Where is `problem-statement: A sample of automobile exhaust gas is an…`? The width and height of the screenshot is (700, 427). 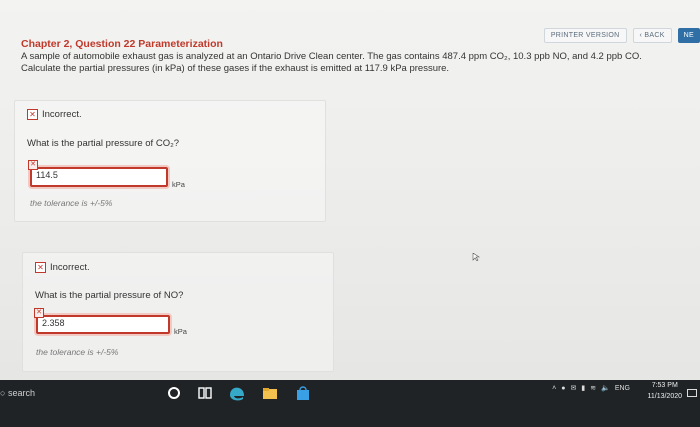
problem-statement: A sample of automobile exhaust gas is an… is located at coordinates (356, 63).